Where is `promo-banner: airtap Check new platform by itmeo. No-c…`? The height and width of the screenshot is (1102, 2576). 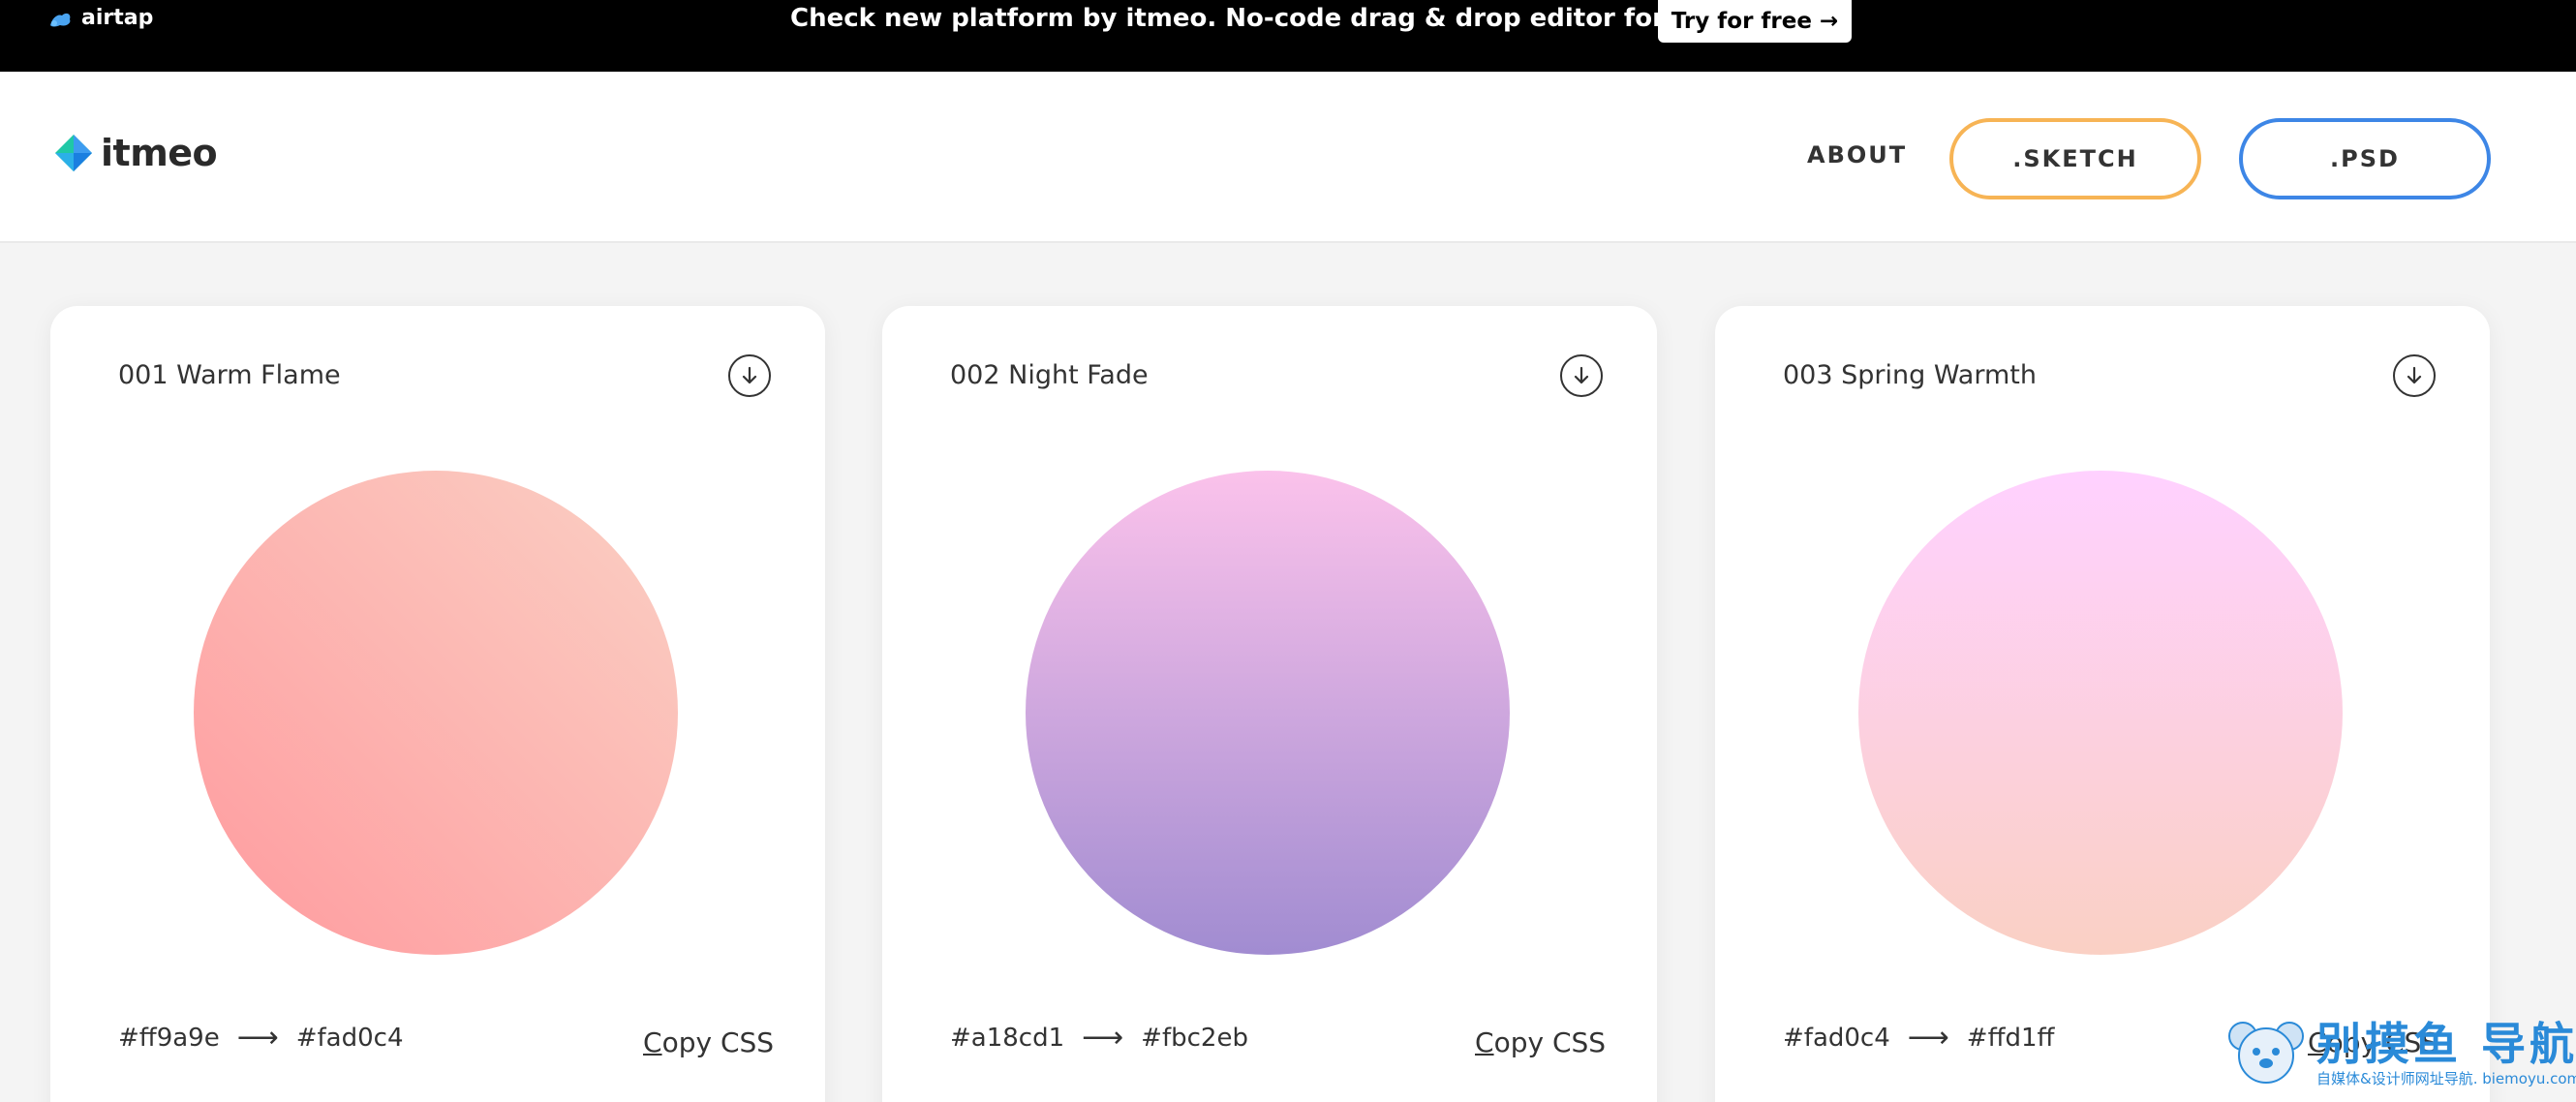
promo-banner: airtap Check new platform by itmeo. No-c… is located at coordinates (1288, 36).